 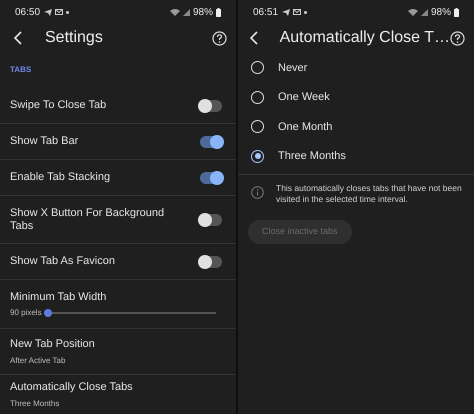 I want to click on status-time: 06:51, so click(x=265, y=13).